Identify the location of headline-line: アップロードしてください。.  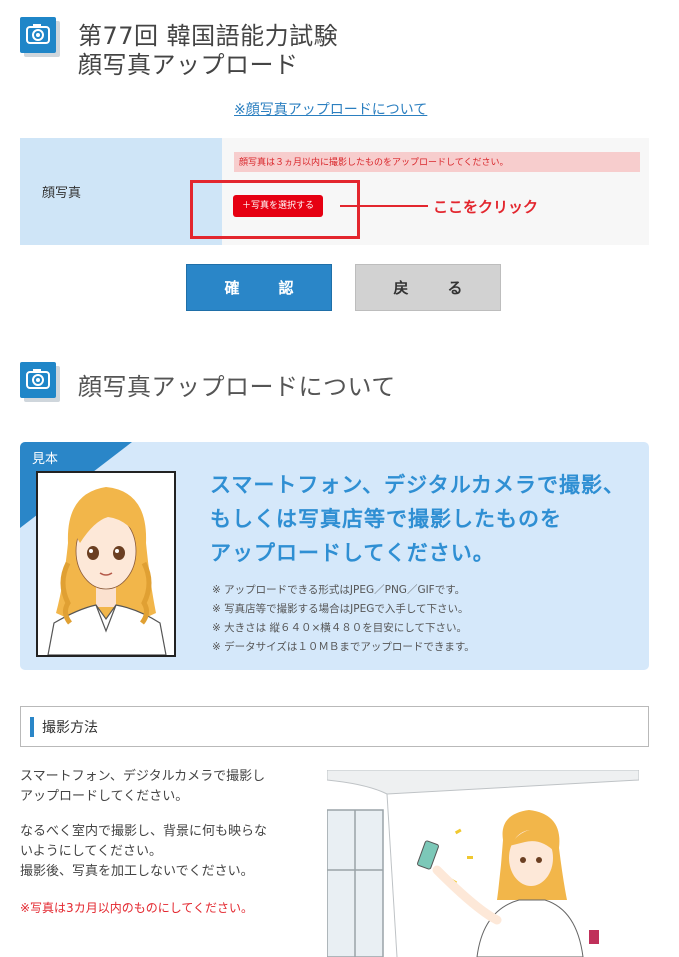
(352, 553).